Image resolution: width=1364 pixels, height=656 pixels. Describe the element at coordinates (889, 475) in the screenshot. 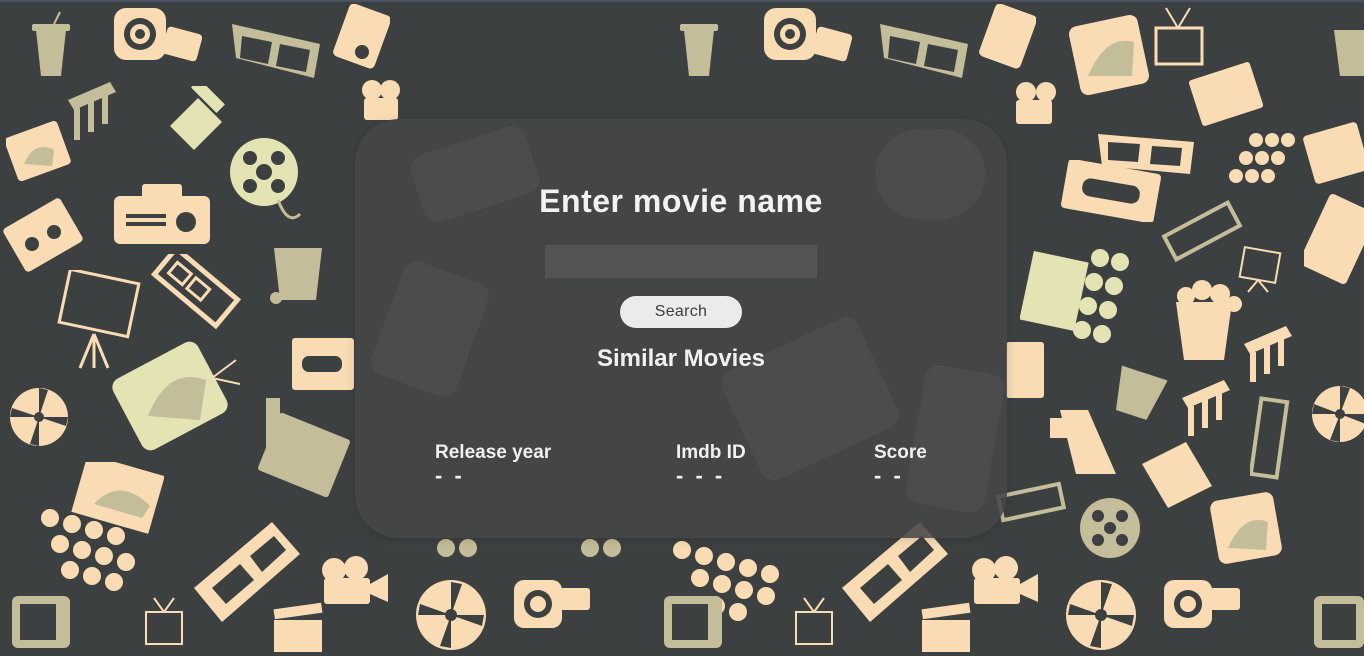

I see `score-value: - -` at that location.